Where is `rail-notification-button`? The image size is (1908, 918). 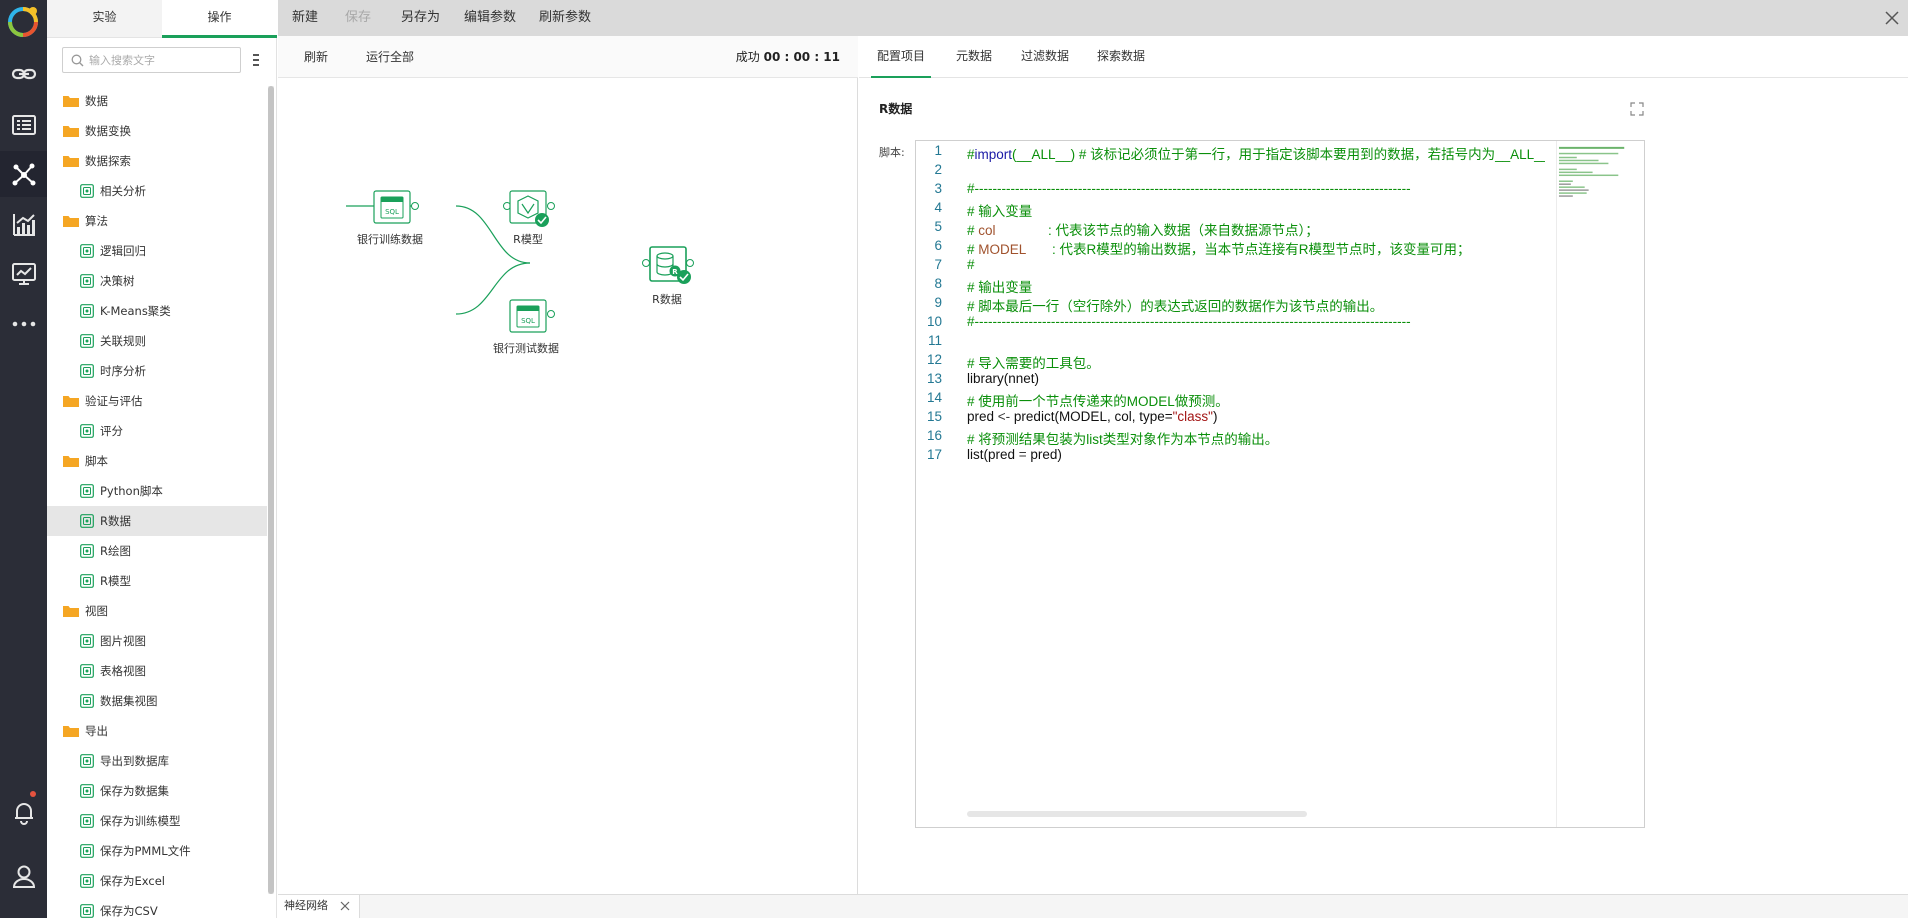
rail-notification-button is located at coordinates (23, 812).